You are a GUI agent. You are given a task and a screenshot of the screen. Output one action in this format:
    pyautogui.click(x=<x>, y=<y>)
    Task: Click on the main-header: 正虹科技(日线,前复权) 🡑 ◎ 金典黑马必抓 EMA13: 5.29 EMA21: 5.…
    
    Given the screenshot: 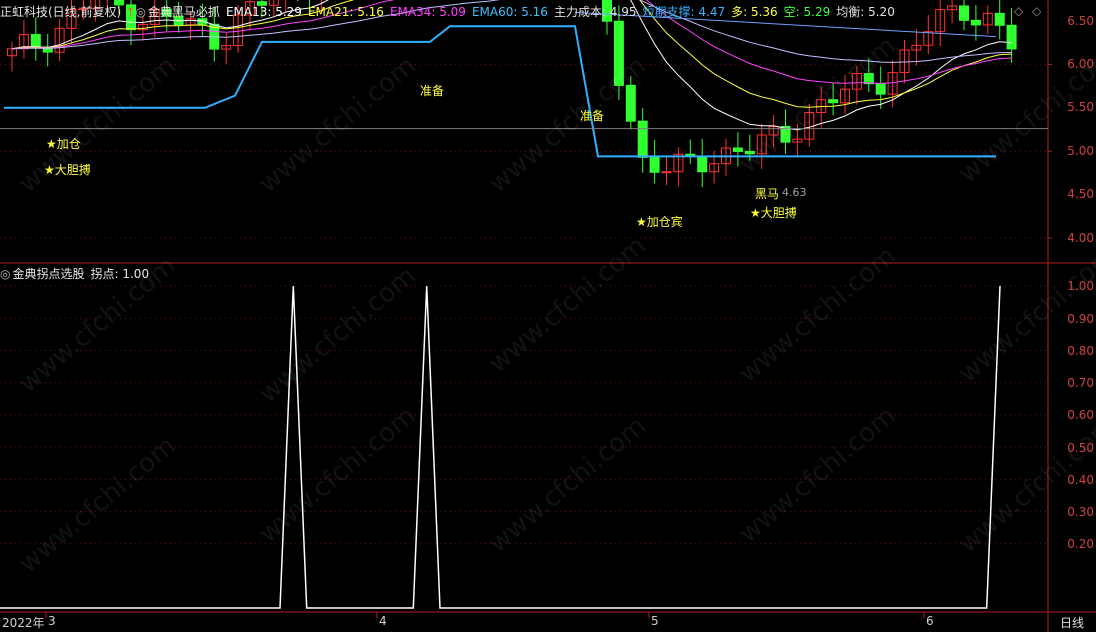 What is the action you would take?
    pyautogui.click(x=450, y=12)
    